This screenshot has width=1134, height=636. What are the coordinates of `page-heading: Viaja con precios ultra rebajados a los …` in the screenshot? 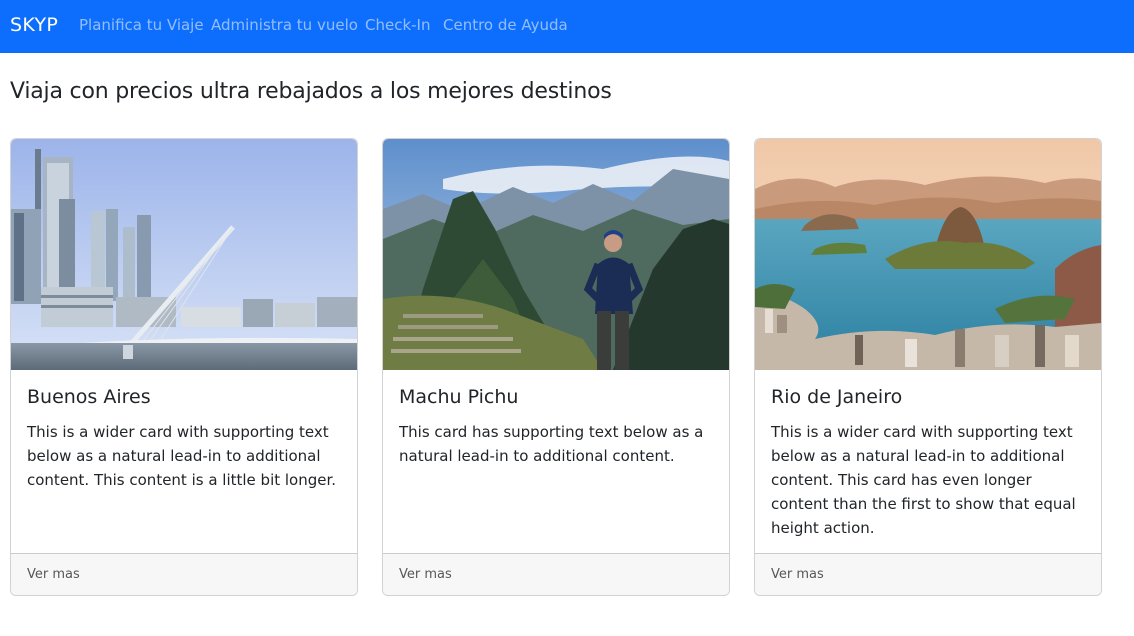 It's located at (311, 91).